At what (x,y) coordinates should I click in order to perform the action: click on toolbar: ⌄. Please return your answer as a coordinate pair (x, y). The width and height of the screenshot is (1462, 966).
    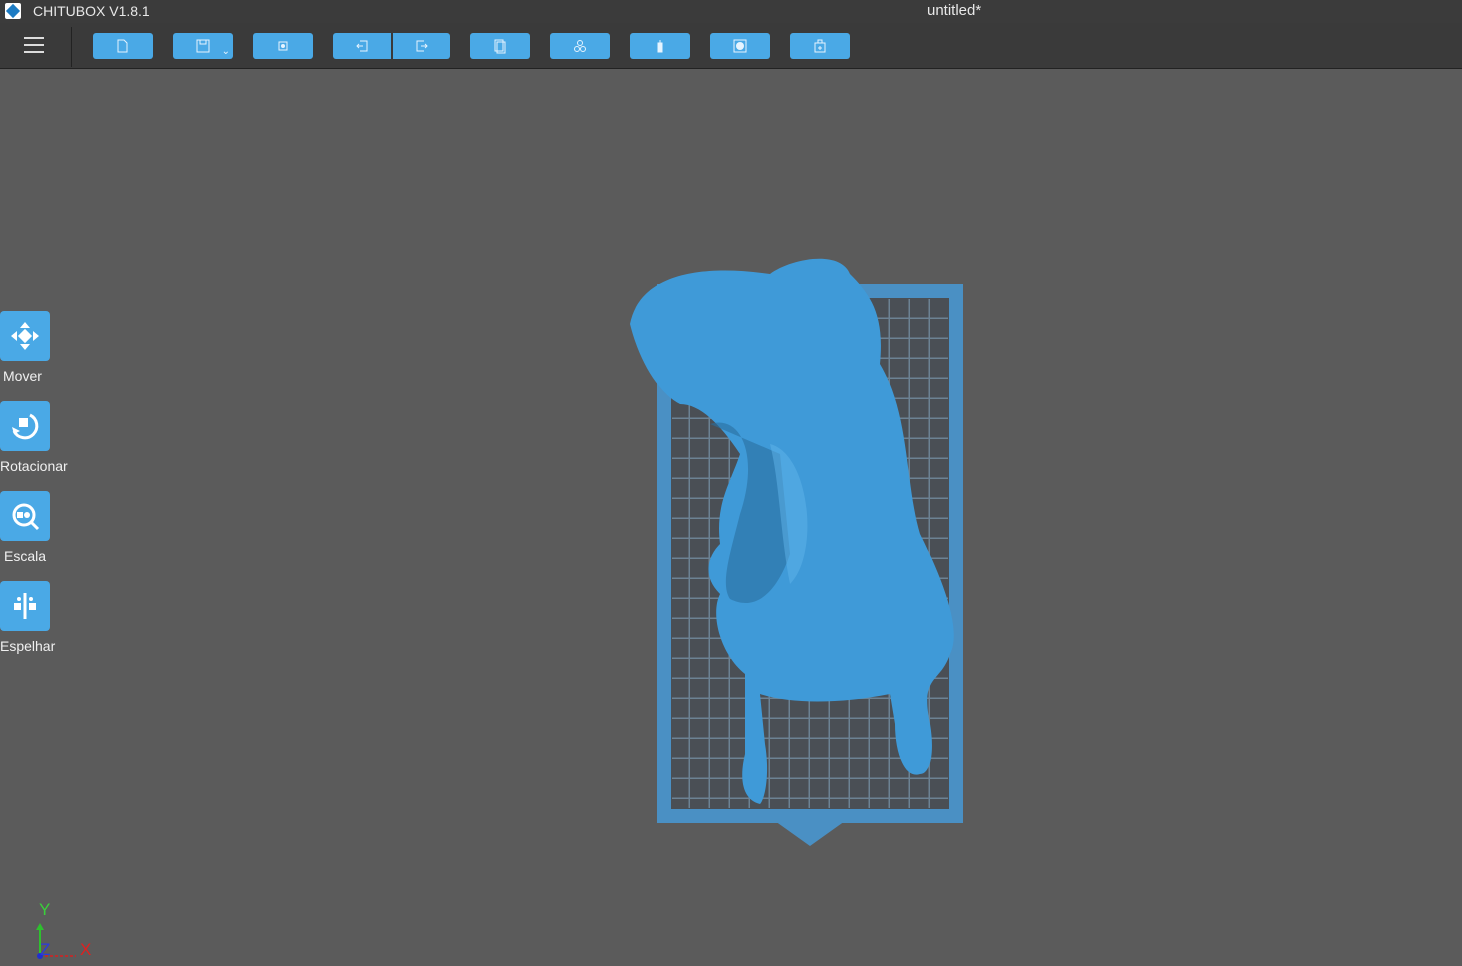
    Looking at the image, I should click on (731, 46).